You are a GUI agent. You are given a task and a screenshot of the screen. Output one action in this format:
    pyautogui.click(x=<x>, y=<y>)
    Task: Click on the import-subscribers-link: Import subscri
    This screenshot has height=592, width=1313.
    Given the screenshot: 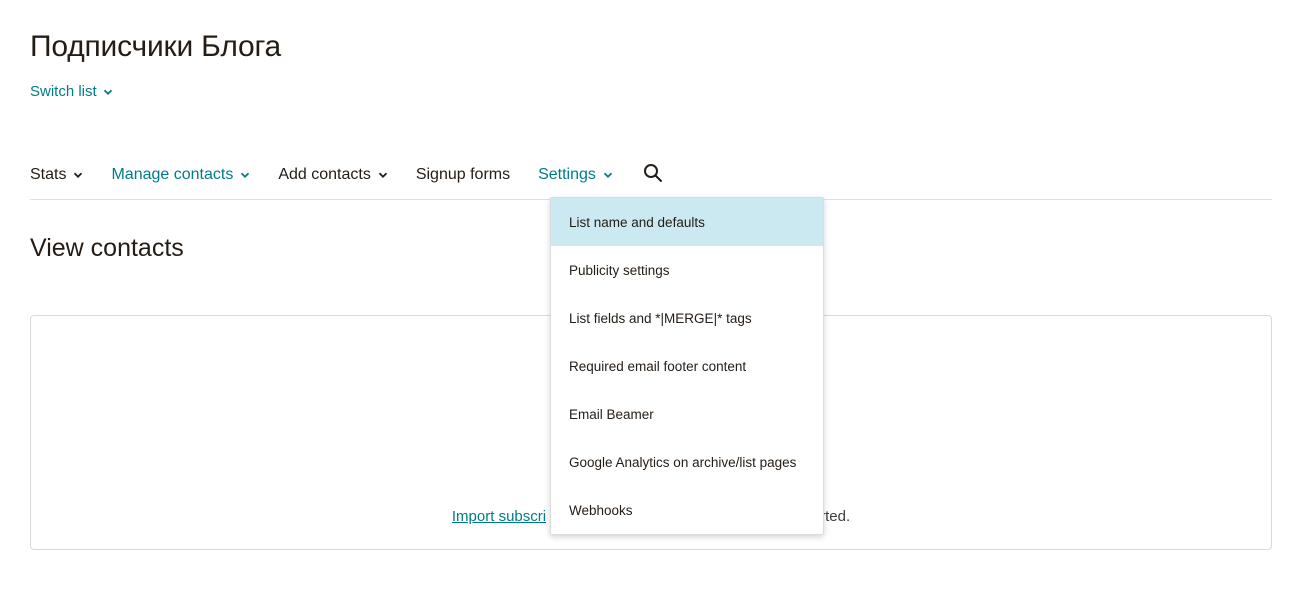 What is the action you would take?
    pyautogui.click(x=499, y=516)
    